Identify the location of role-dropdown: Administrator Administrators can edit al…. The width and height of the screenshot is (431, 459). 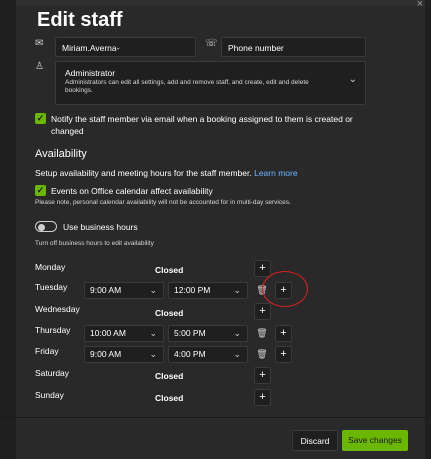
(210, 83).